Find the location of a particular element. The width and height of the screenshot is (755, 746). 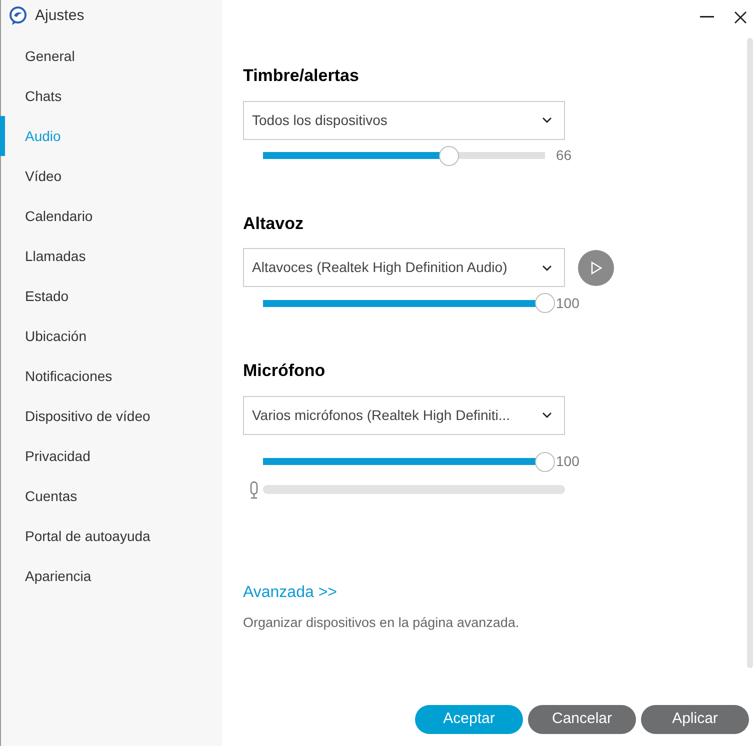

microphone-icon is located at coordinates (254, 489).